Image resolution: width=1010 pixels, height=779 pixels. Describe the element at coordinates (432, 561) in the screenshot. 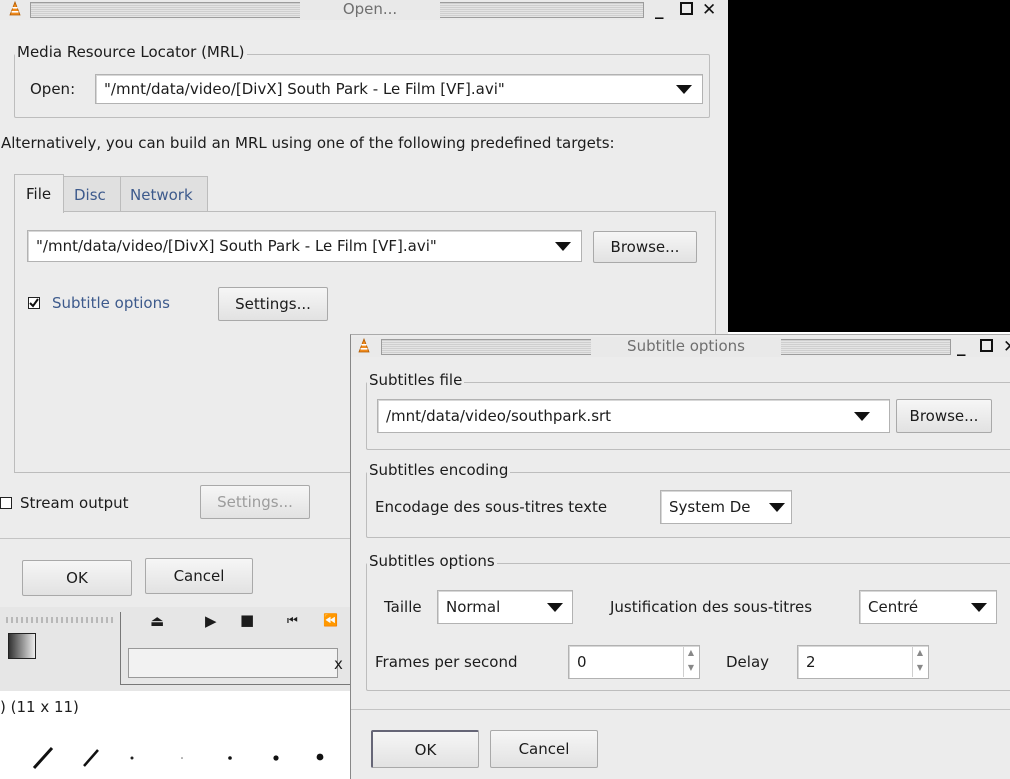

I see `subtitles-options-label: Subtitles options` at that location.